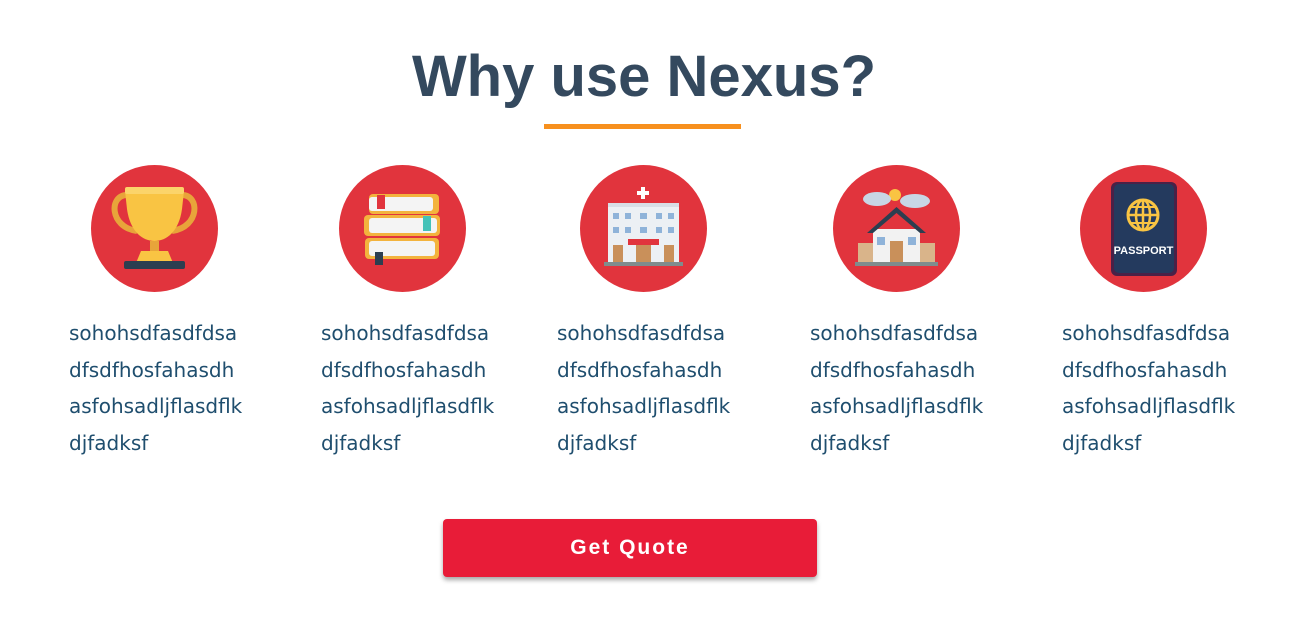 The width and height of the screenshot is (1314, 626). I want to click on books-icon, so click(402, 228).